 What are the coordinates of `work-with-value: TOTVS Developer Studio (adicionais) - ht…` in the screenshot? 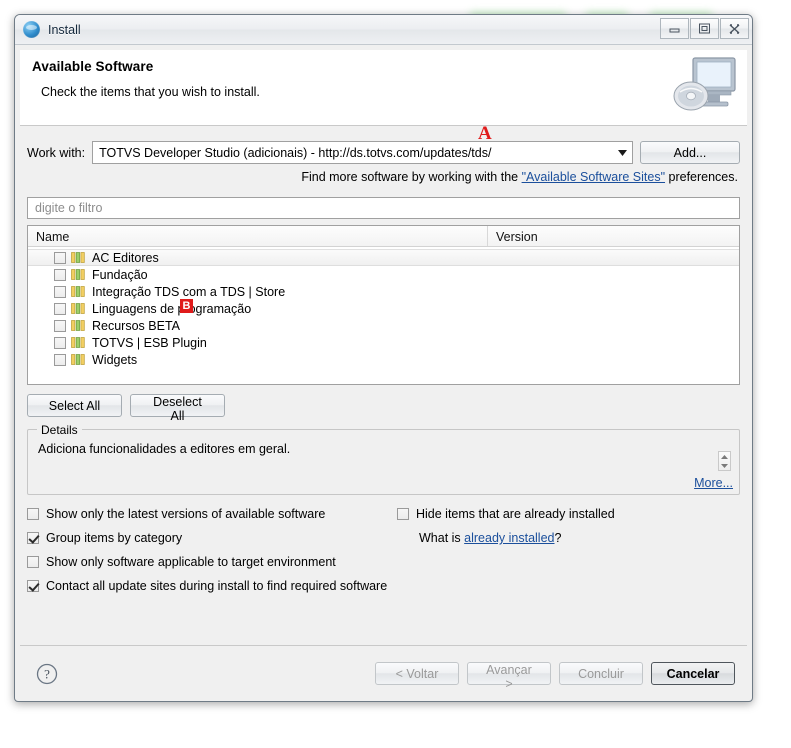 It's located at (295, 152).